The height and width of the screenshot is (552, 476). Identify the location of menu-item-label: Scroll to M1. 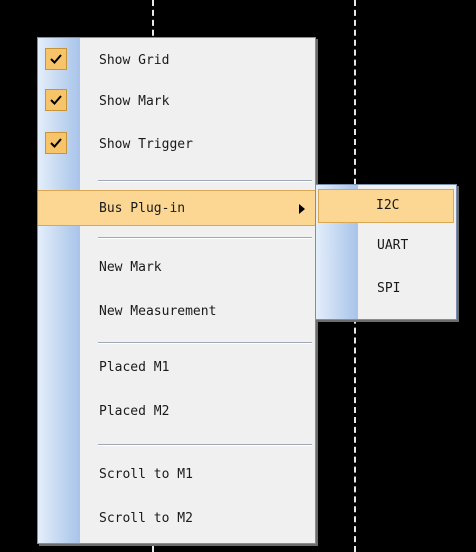
(146, 474).